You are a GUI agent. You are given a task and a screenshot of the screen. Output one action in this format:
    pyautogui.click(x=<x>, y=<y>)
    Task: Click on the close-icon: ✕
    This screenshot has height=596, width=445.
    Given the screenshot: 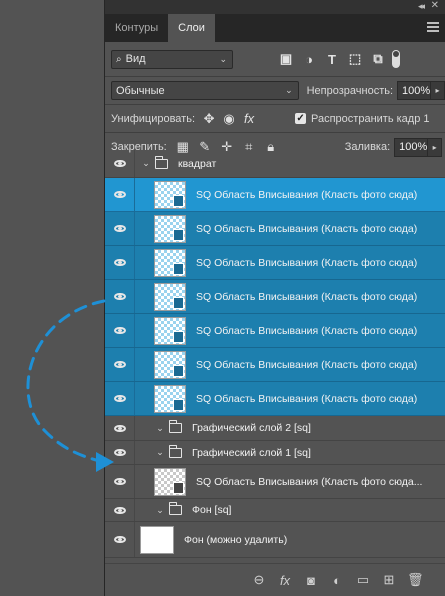 What is the action you would take?
    pyautogui.click(x=435, y=5)
    